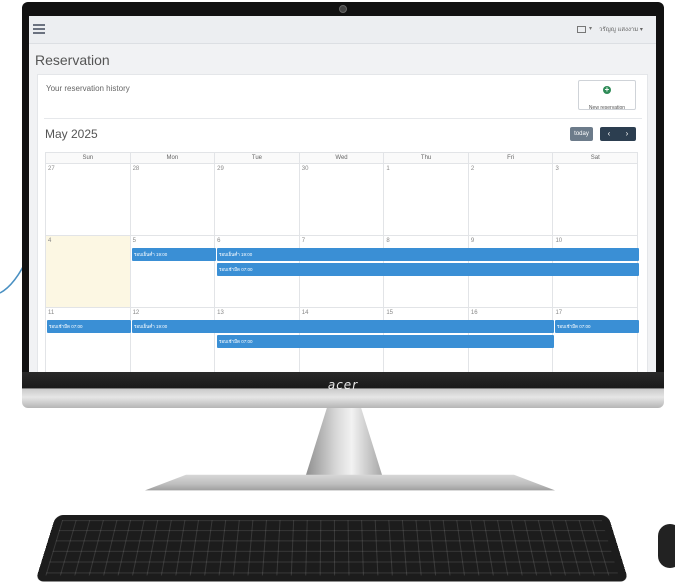 This screenshot has height=586, width=675. Describe the element at coordinates (343, 9) in the screenshot. I see `webcam-icon` at that location.